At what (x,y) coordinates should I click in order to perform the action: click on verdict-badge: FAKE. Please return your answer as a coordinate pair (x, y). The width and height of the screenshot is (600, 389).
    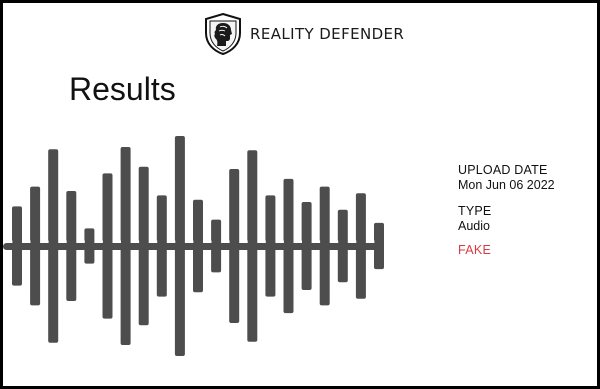
    Looking at the image, I should click on (475, 250).